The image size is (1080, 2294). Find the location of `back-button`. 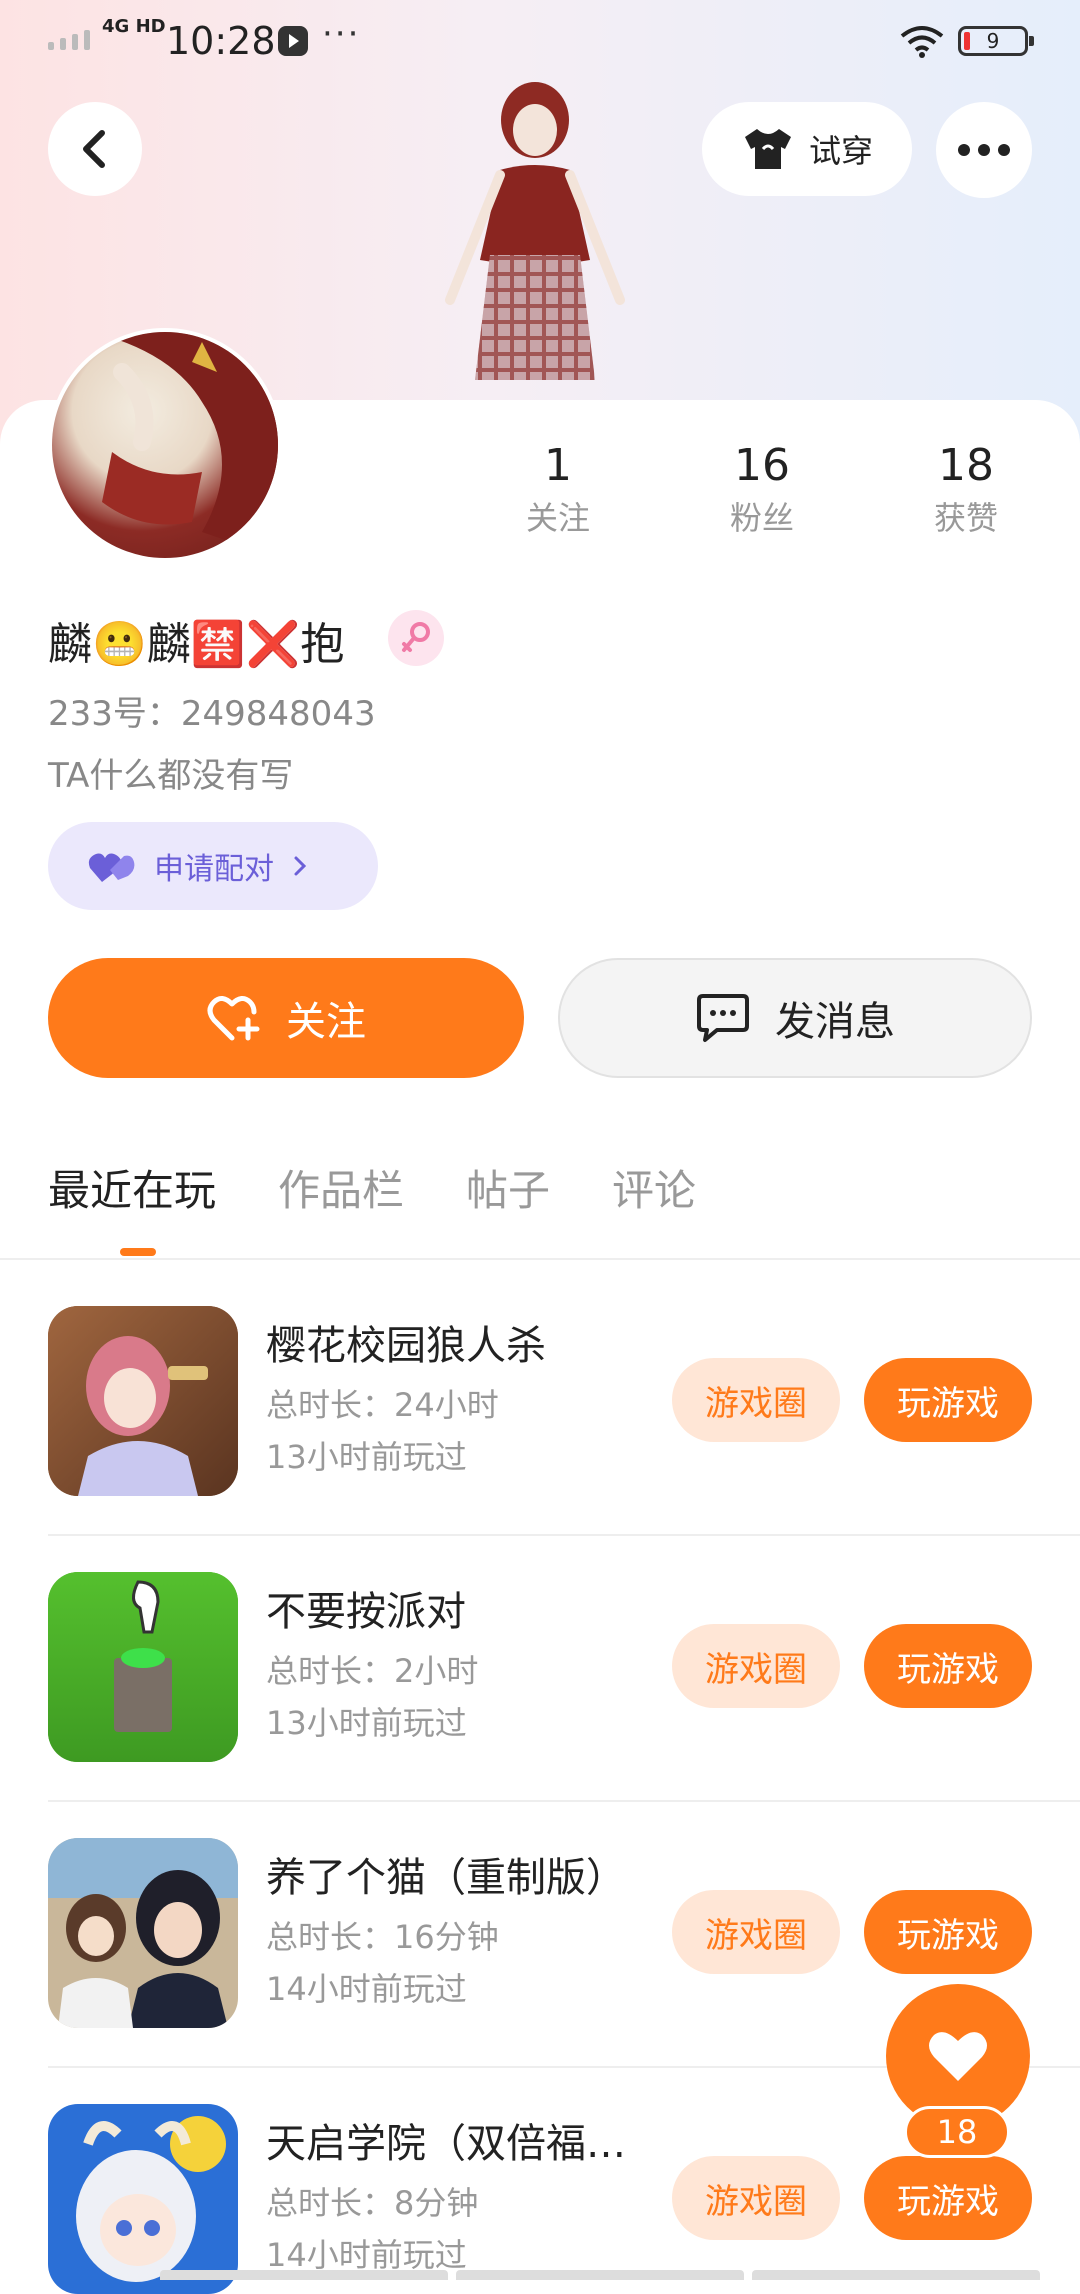

back-button is located at coordinates (95, 149).